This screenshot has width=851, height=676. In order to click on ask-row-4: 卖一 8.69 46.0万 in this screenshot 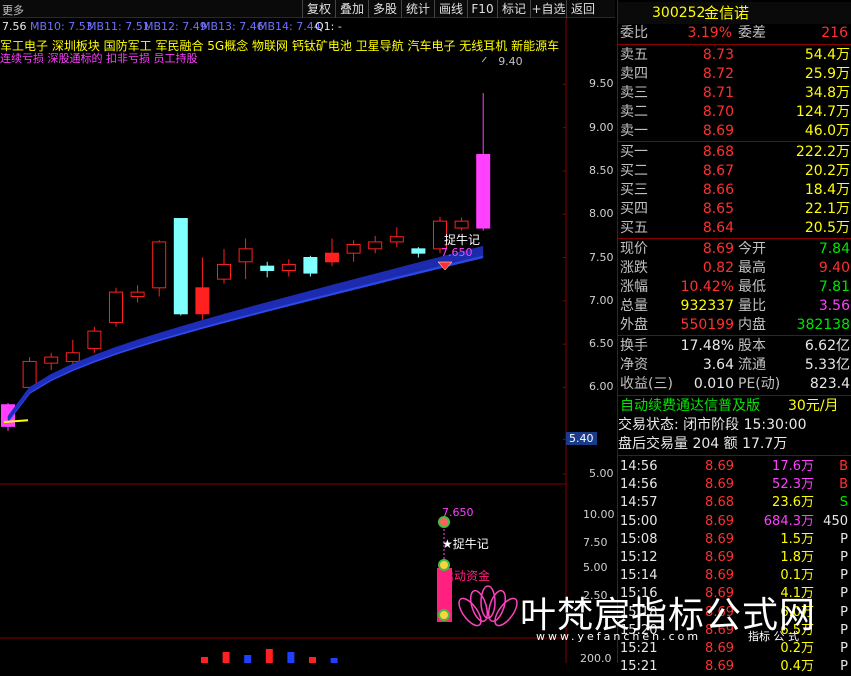, I will do `click(734, 131)`.